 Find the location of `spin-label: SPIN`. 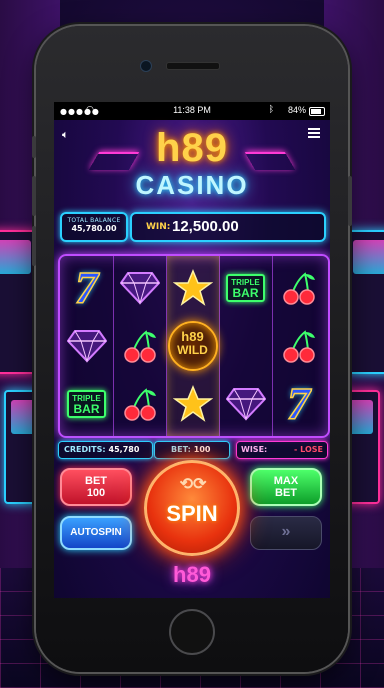

spin-label: SPIN is located at coordinates (192, 513).